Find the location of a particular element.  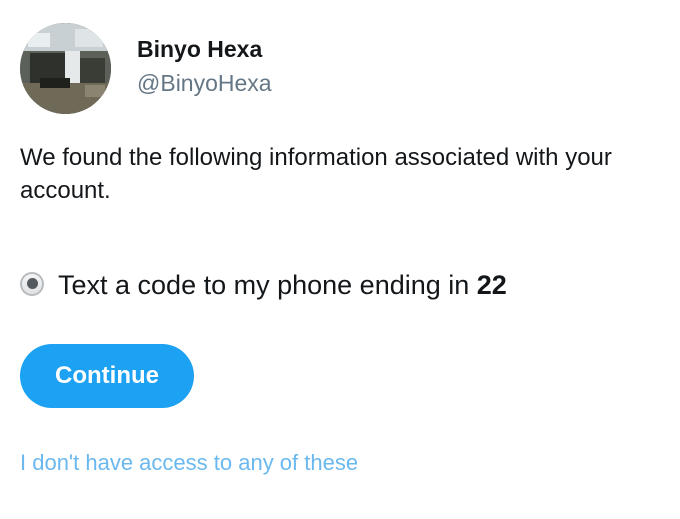

user-name: Binyo Hexa is located at coordinates (200, 49).